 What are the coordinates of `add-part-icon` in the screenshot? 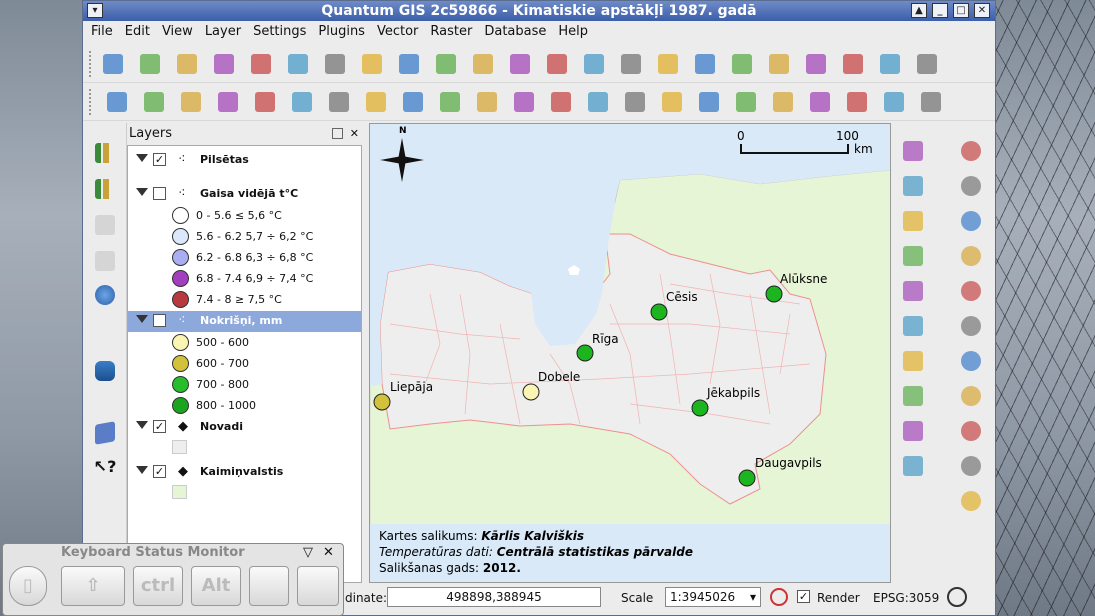 It's located at (635, 102).